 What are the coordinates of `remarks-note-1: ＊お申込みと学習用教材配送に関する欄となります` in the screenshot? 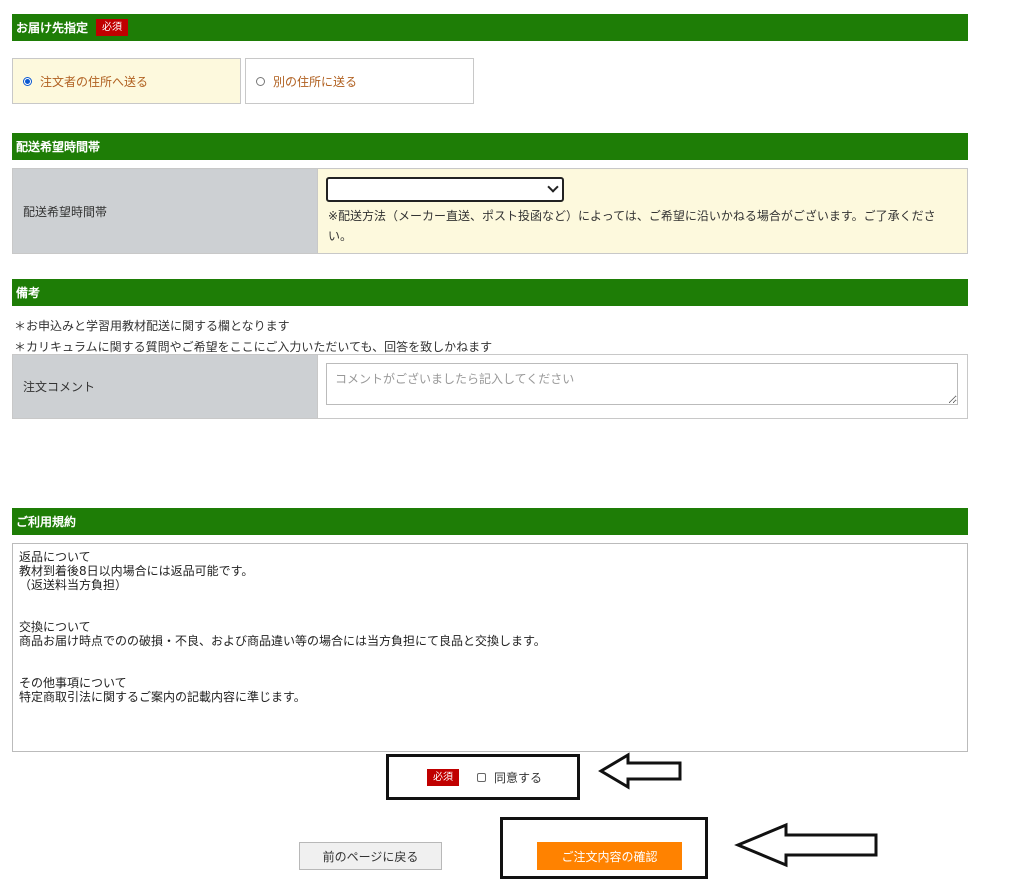 It's located at (152, 326).